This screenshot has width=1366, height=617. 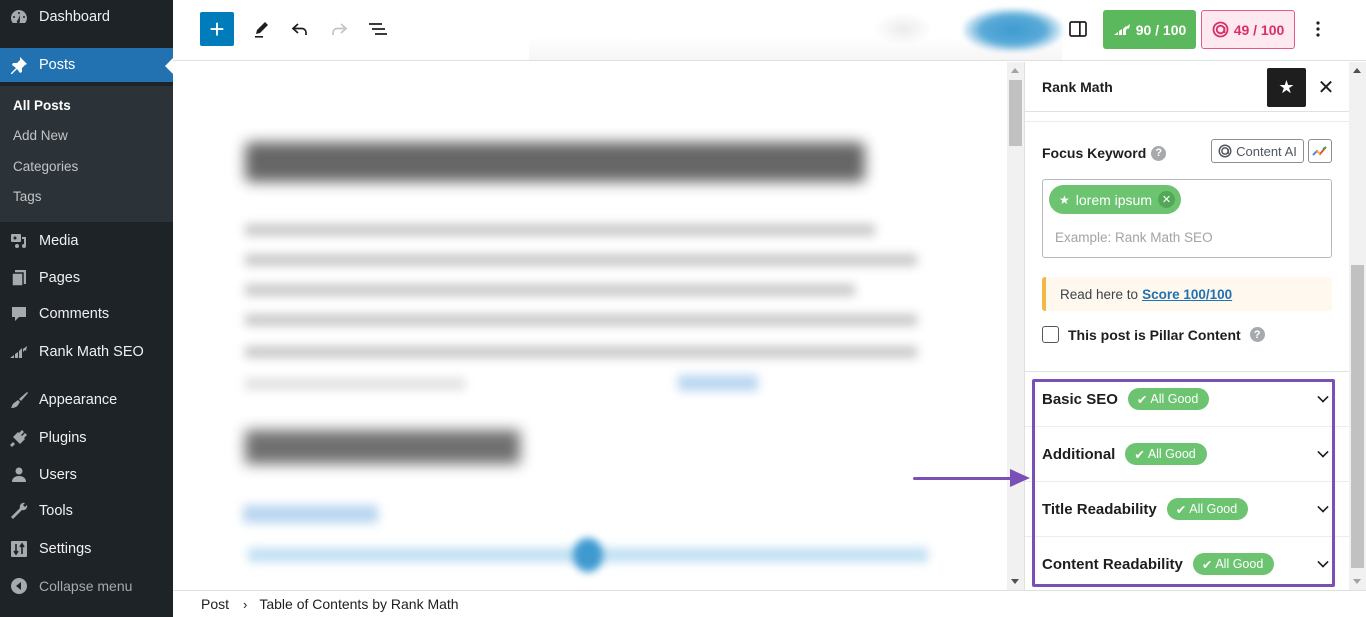 I want to click on dashboard-icon, so click(x=19, y=17).